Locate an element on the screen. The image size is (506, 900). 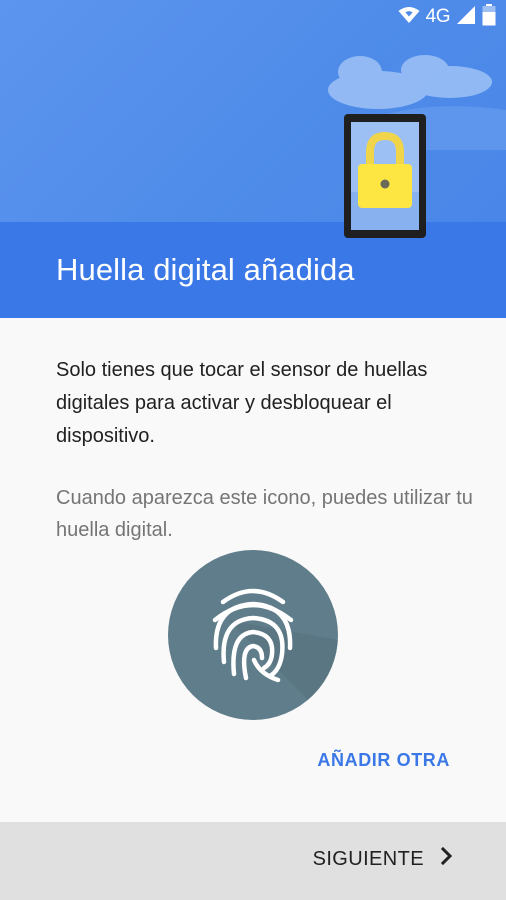
fingerprint-icon is located at coordinates (275, 654).